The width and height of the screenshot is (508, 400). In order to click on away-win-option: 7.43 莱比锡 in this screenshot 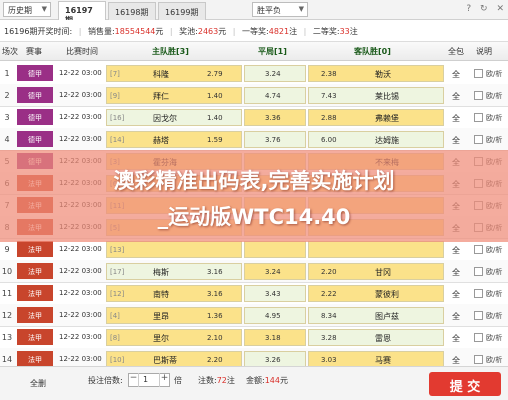, I will do `click(376, 95)`.